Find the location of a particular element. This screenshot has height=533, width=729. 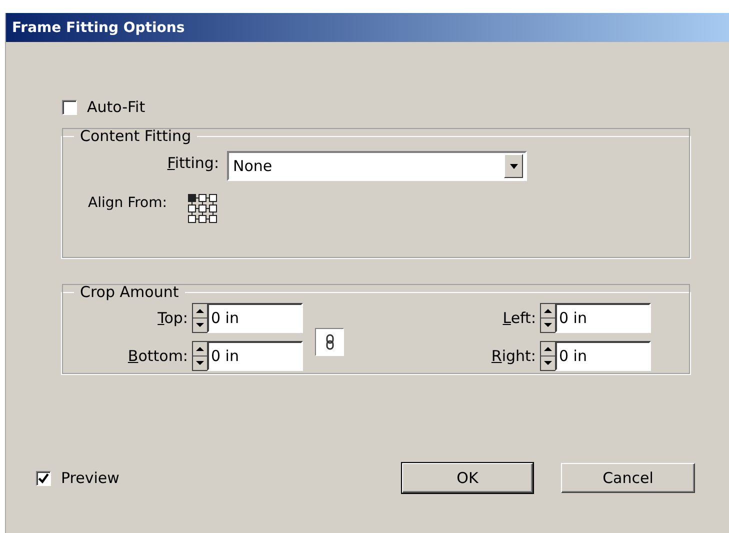

reference-point-icon is located at coordinates (202, 208).